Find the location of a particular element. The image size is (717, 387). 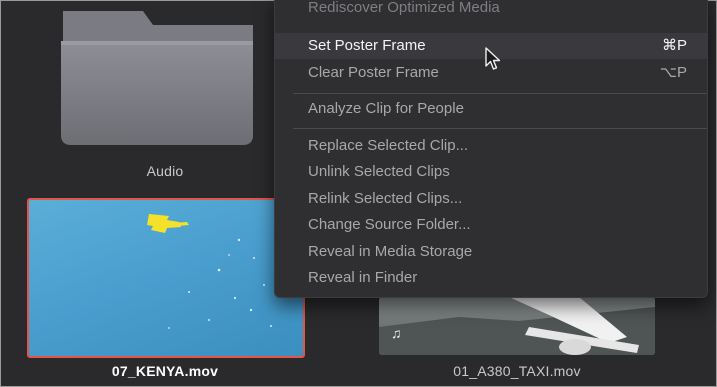

menu-item-reveal-in-media-storage: Reveal in Media Storage is located at coordinates (491, 252).